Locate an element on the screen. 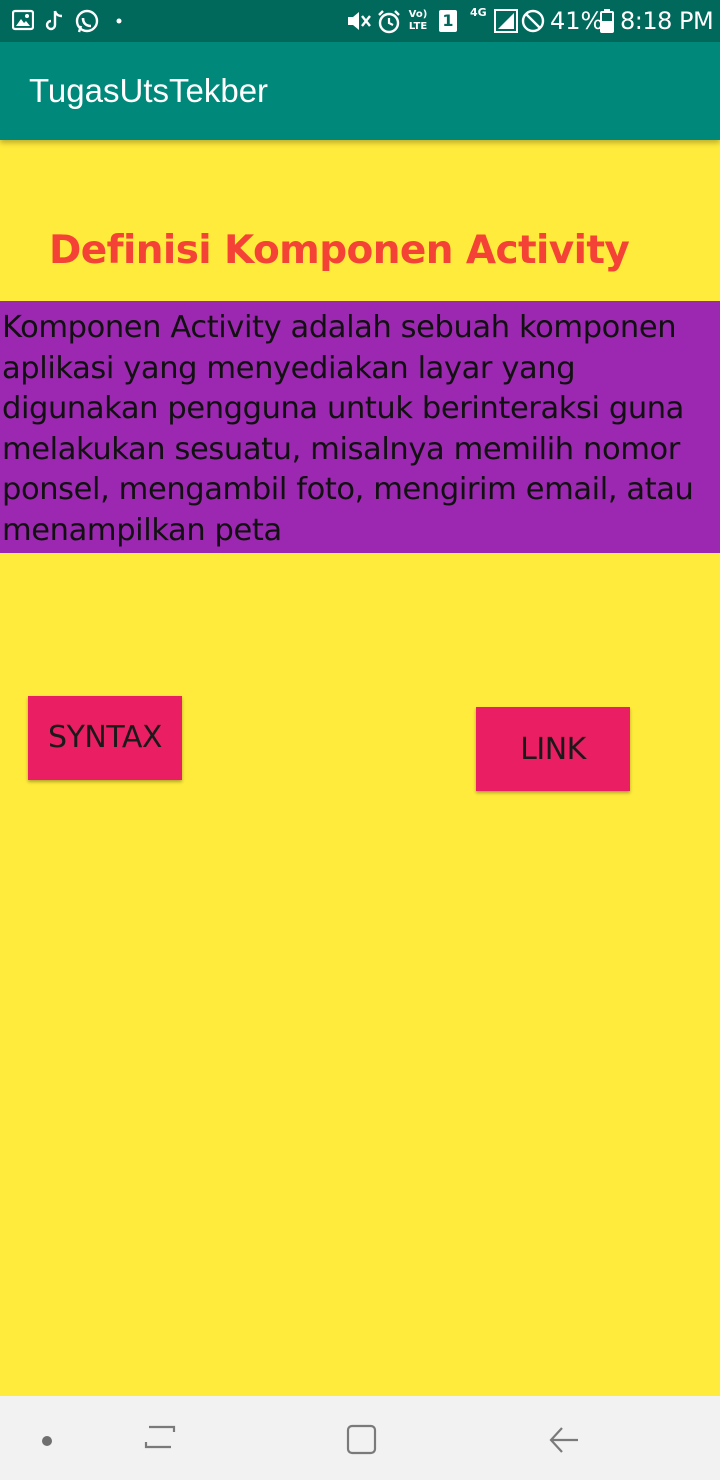 The height and width of the screenshot is (1480, 720). whatsapp-icon is located at coordinates (87, 21).